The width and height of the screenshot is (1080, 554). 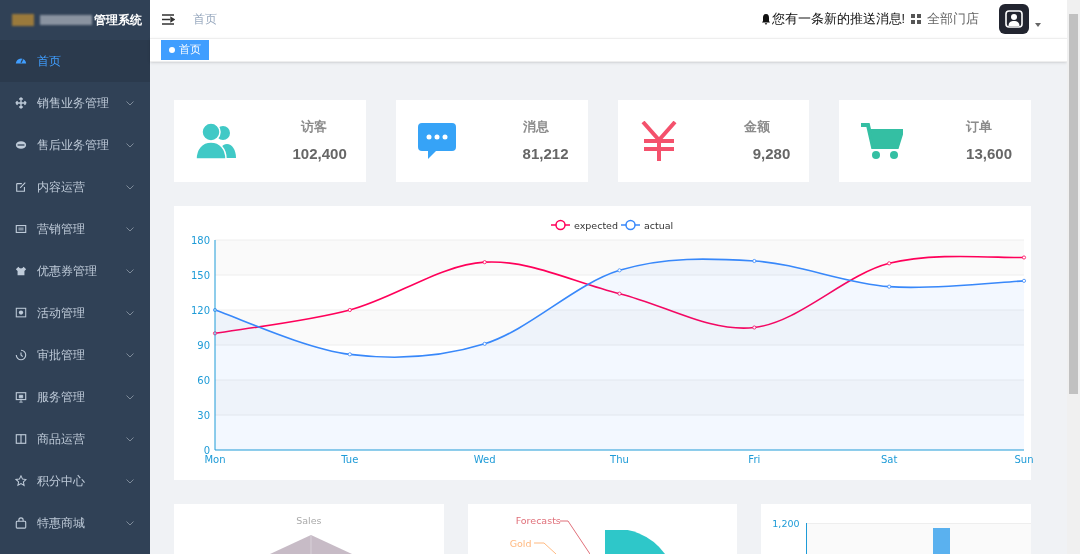 What do you see at coordinates (216, 141) in the screenshot?
I see `people-icon` at bounding box center [216, 141].